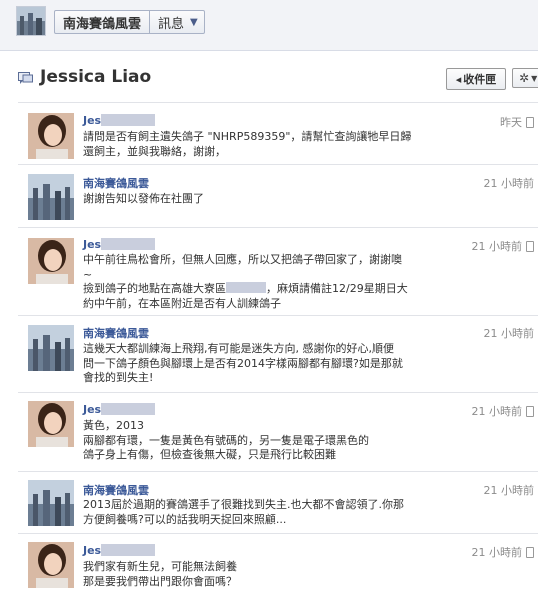  I want to click on chat-bubble-icon, so click(25, 78).